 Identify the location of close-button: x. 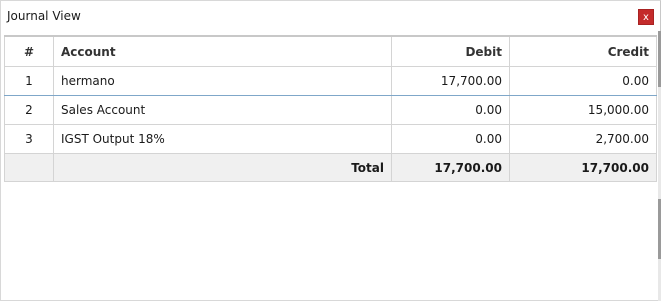
(646, 17).